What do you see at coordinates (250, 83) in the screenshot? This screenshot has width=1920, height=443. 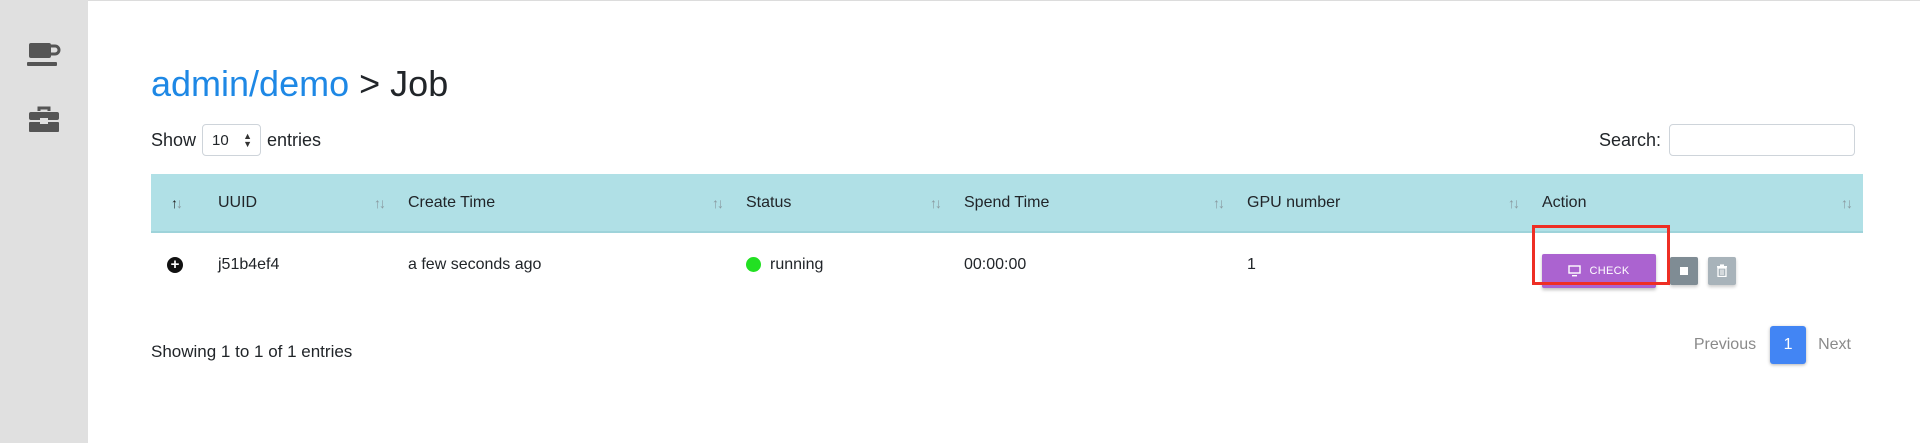 I see `breadcrumb-link: admin/demo` at bounding box center [250, 83].